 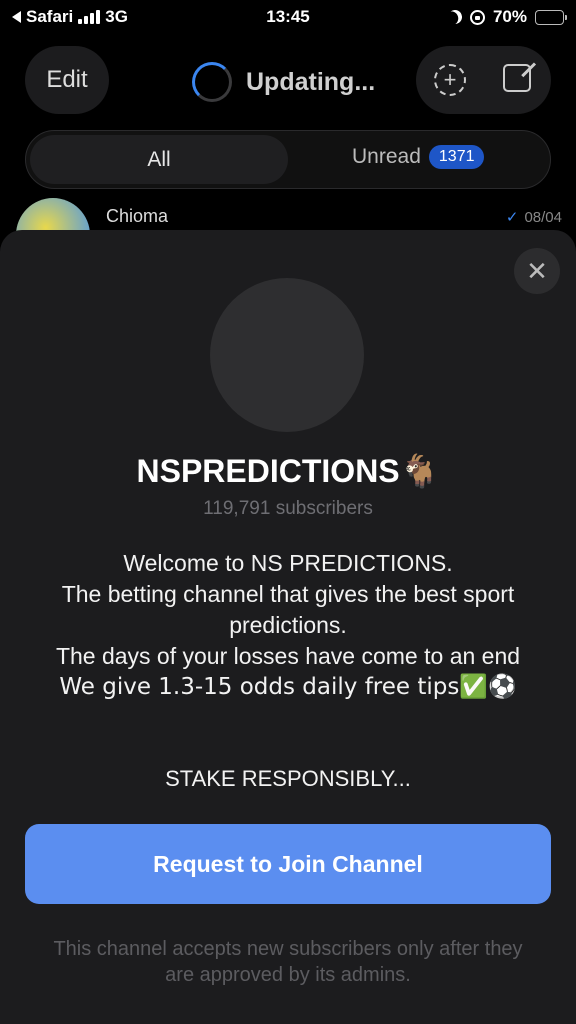 I want to click on description-line: Welcome to NS PREDICTIONS., so click(x=288, y=563).